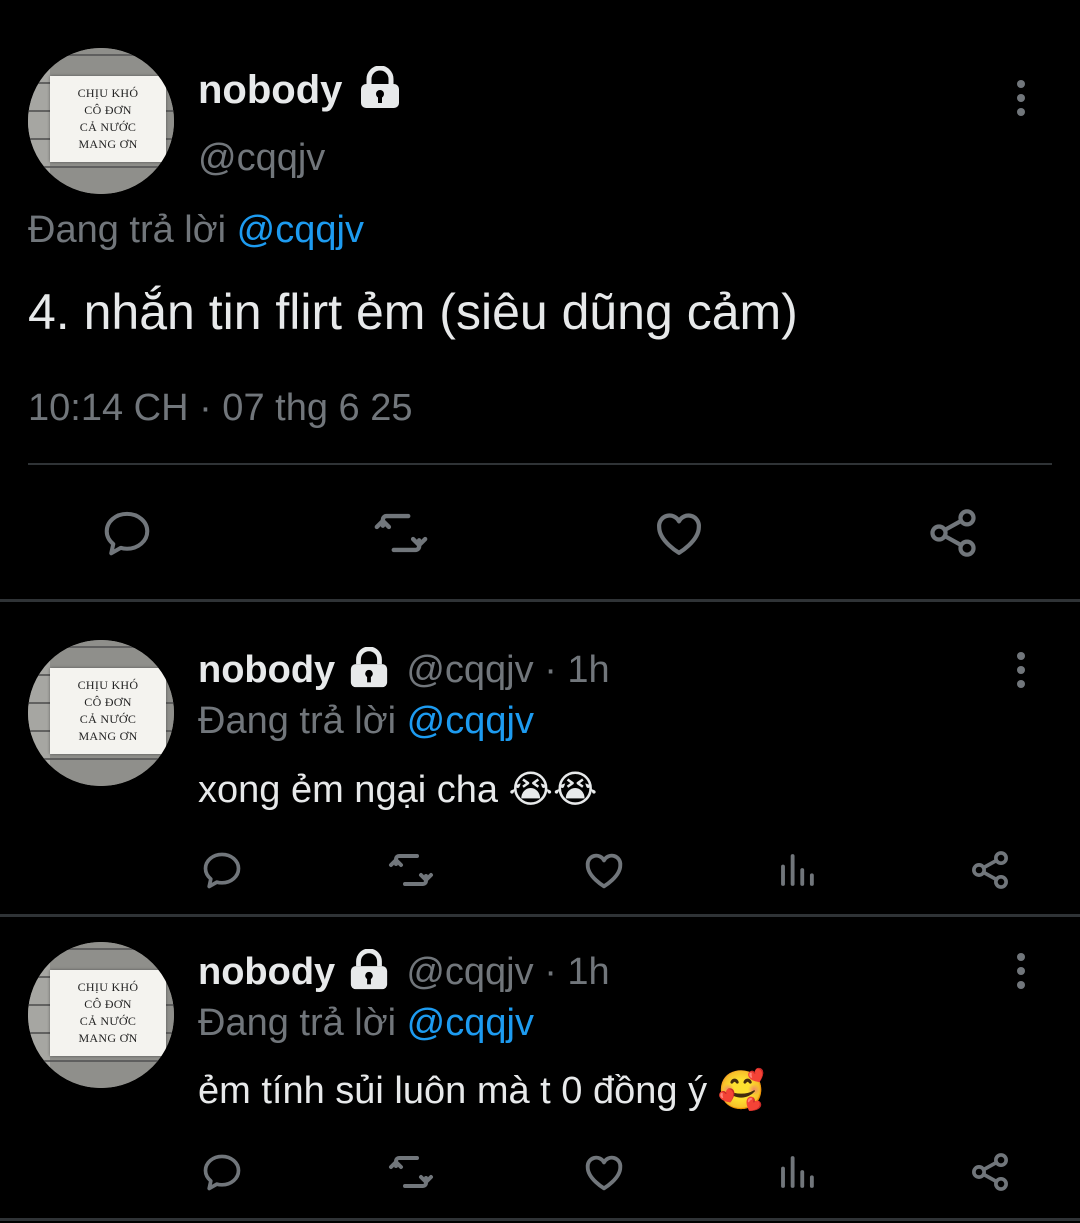 This screenshot has width=1080, height=1223. I want to click on tweet-text: 4. nhắn tin flirt ẻm (siêu dũng cảm), so click(413, 312).